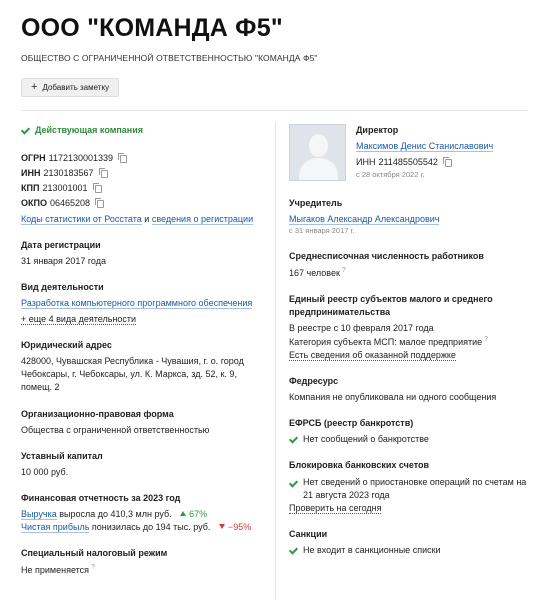 The image size is (548, 600). Describe the element at coordinates (317, 152) in the screenshot. I see `avatar-placeholder` at that location.